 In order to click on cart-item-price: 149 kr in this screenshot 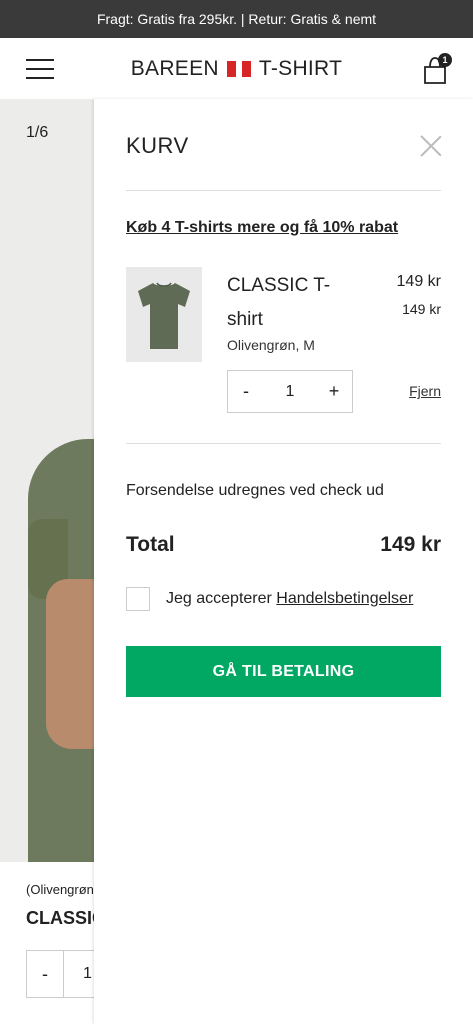, I will do `click(418, 281)`.